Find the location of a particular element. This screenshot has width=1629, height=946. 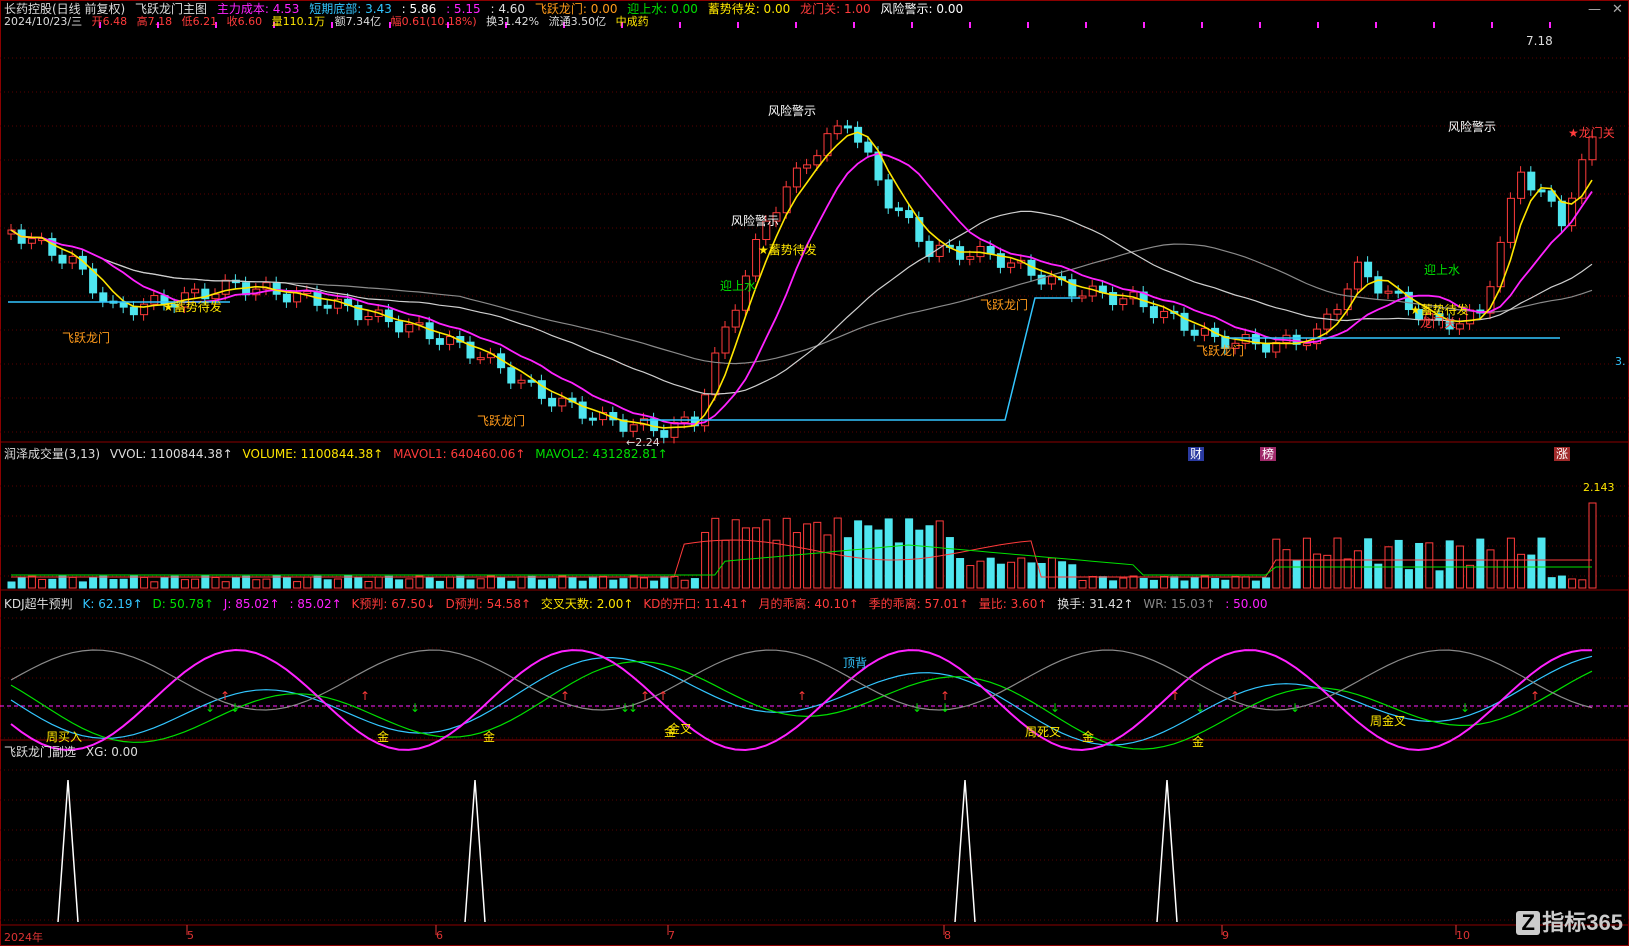

sub-panel-title: 飞跃龙门副选 is located at coordinates (40, 752).